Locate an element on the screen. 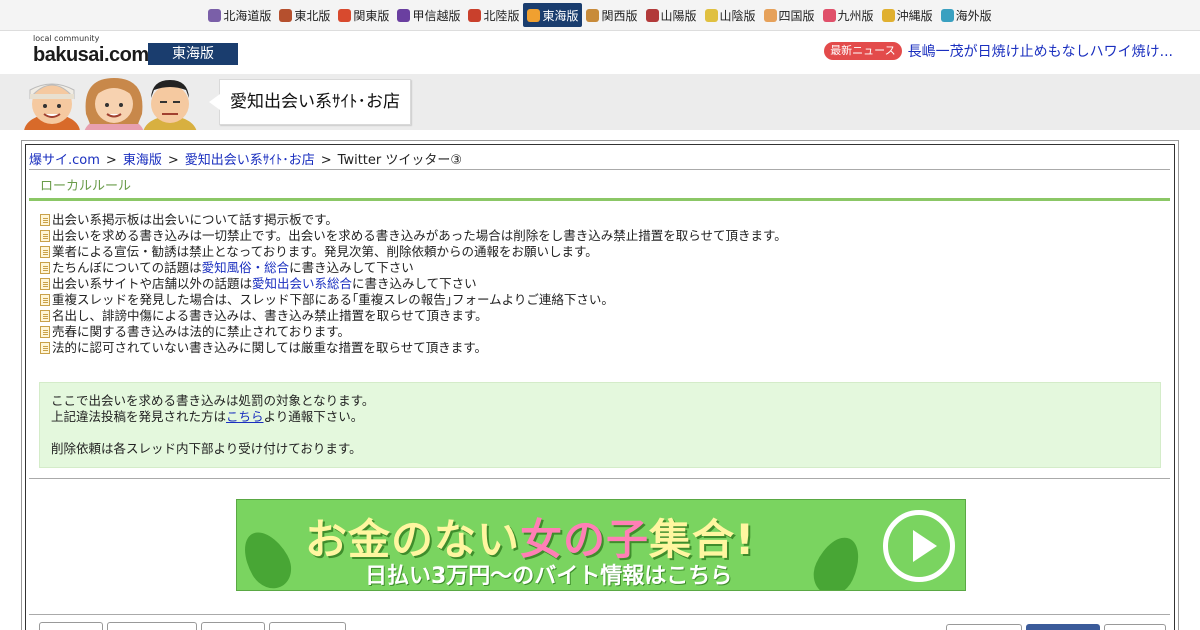  region-nav-label: 北陸版 is located at coordinates (501, 15).